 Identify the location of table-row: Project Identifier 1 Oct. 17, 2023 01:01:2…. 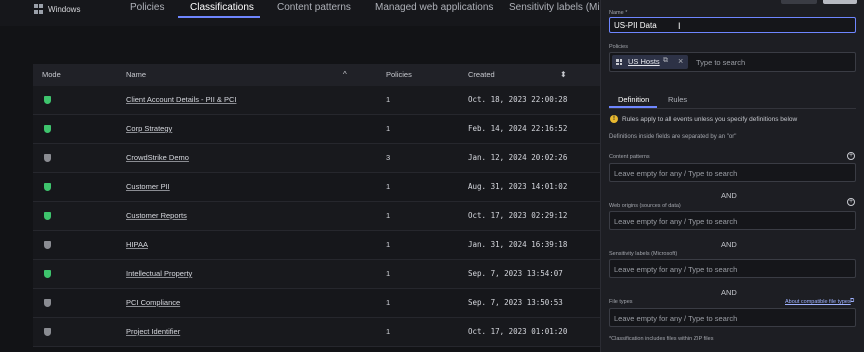
(333, 332).